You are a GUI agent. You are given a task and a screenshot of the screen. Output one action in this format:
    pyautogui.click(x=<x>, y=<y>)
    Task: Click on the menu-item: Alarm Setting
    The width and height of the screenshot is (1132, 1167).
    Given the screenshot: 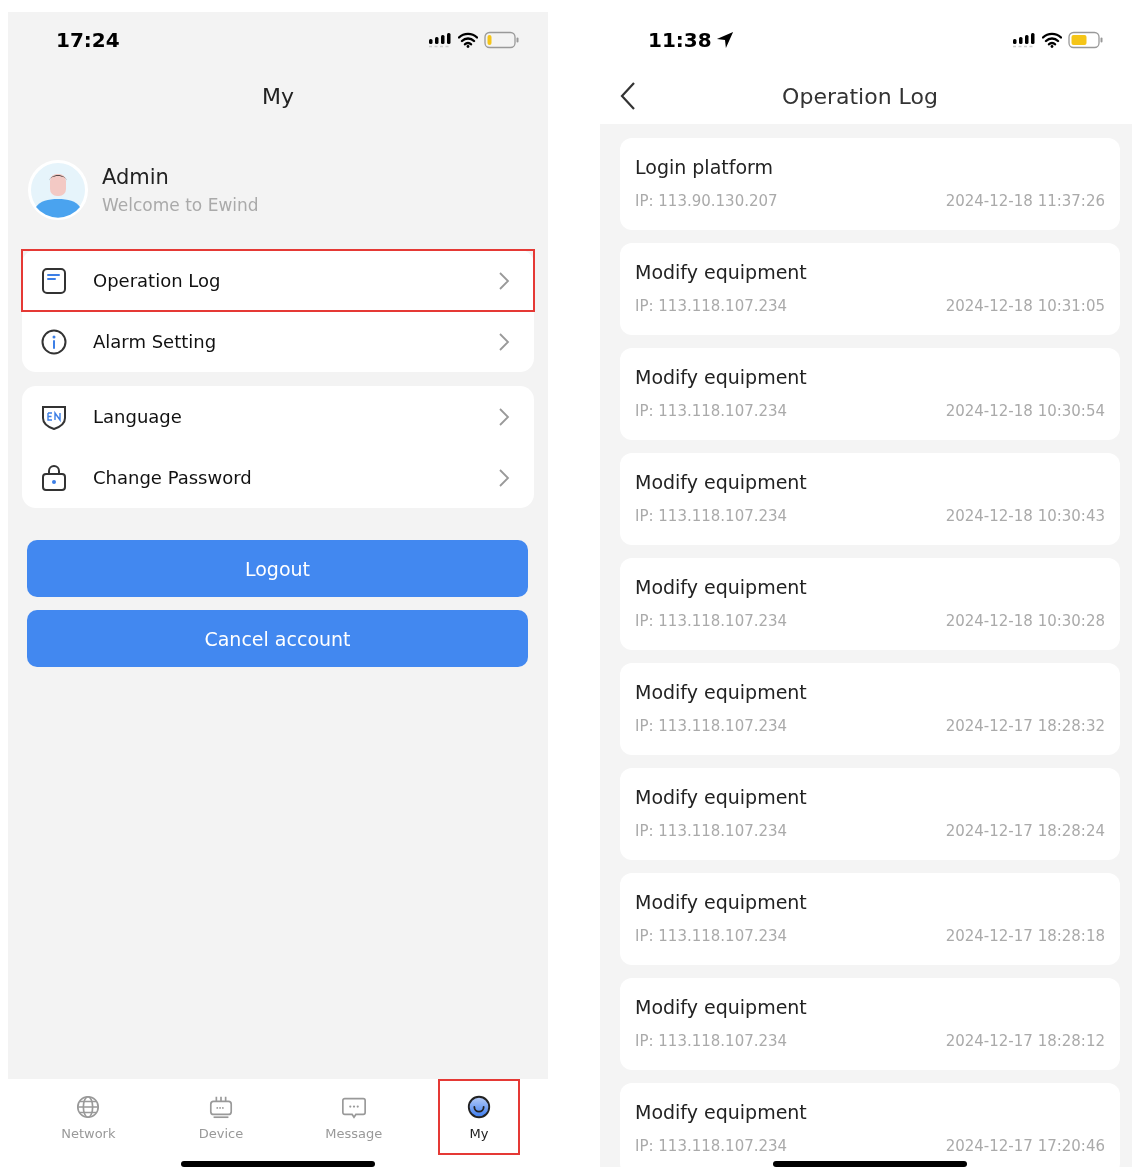 What is the action you would take?
    pyautogui.click(x=278, y=341)
    